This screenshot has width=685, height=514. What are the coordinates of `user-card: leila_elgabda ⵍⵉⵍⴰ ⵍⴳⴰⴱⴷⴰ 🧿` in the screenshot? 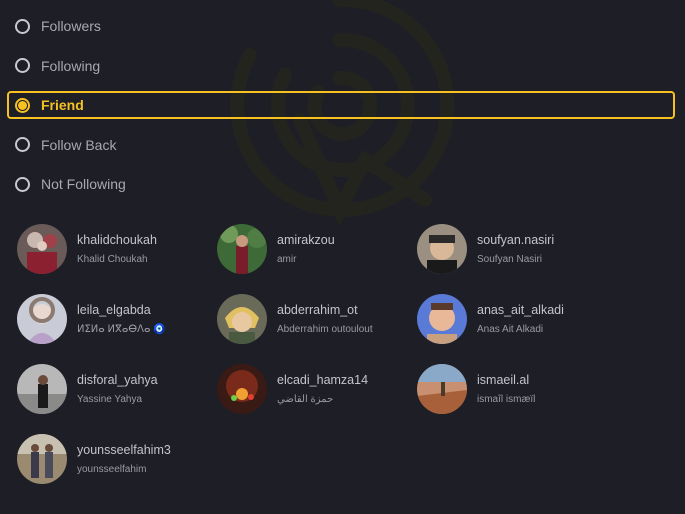 It's located at (117, 319).